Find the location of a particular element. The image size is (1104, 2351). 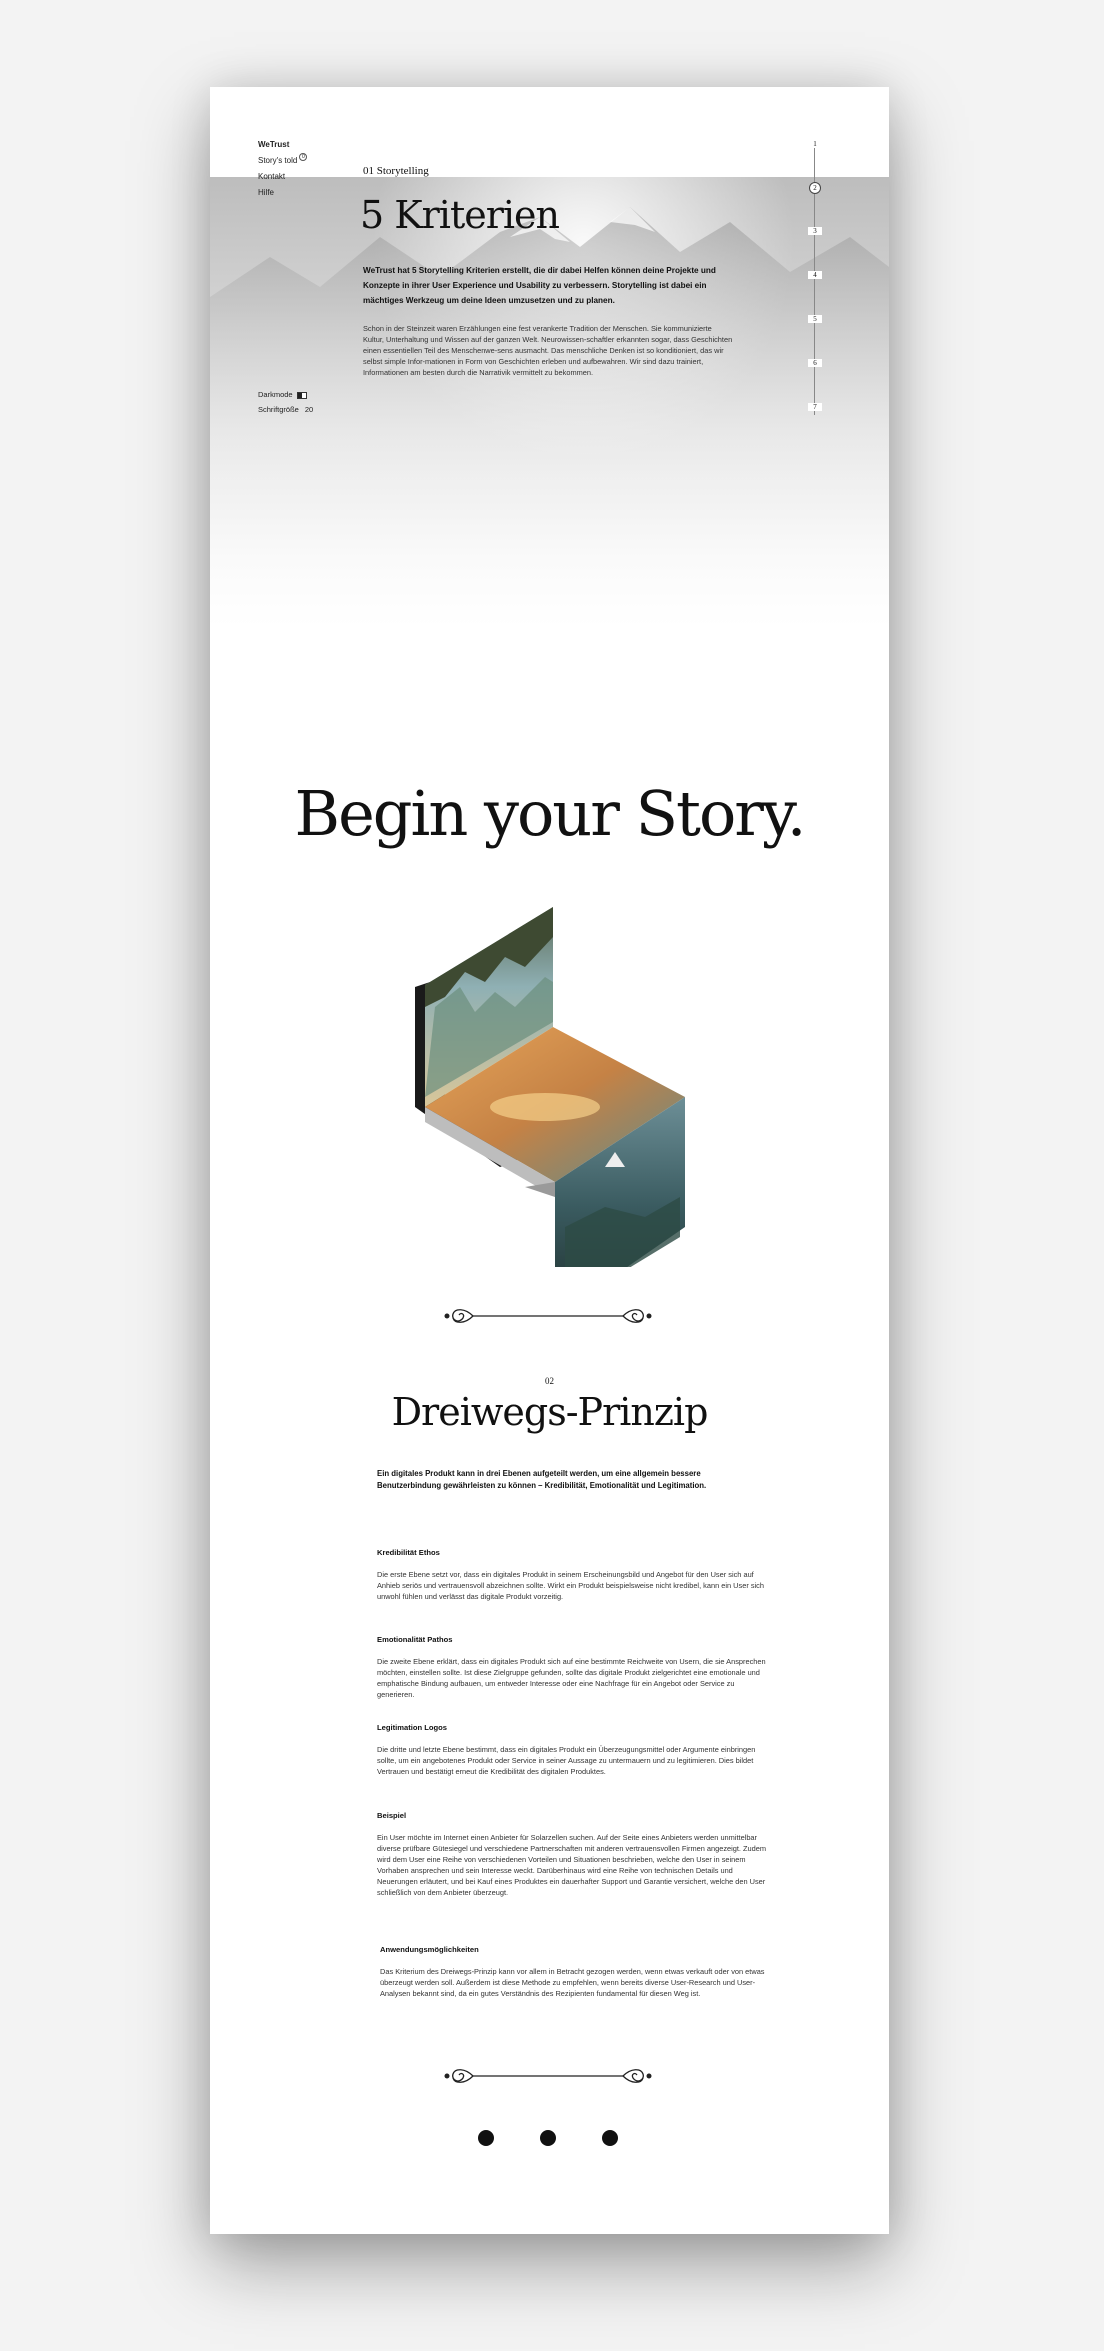

section-title: Dreiwegs-Prinzip is located at coordinates (550, 1412).